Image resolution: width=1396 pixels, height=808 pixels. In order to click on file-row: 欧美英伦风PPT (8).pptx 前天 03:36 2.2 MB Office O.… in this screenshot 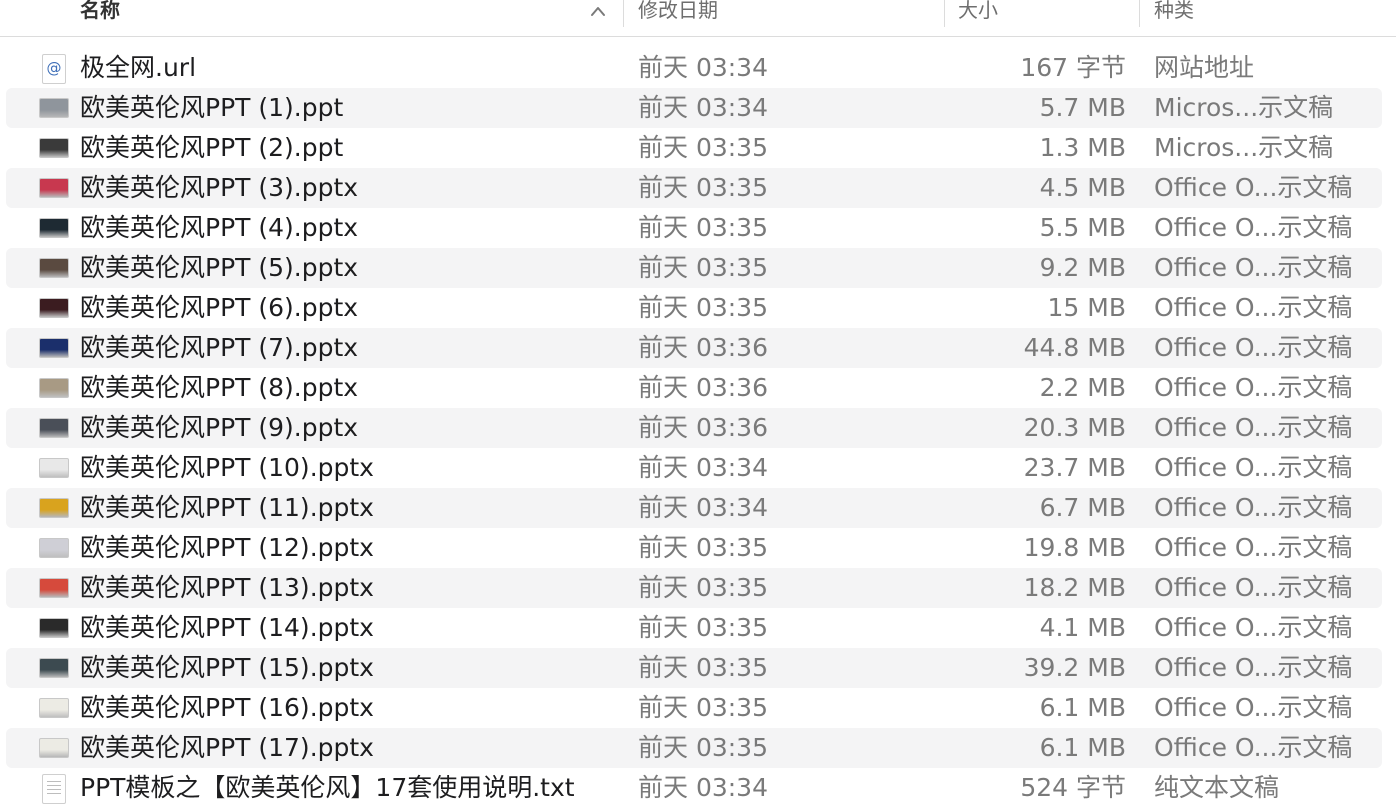, I will do `click(694, 388)`.